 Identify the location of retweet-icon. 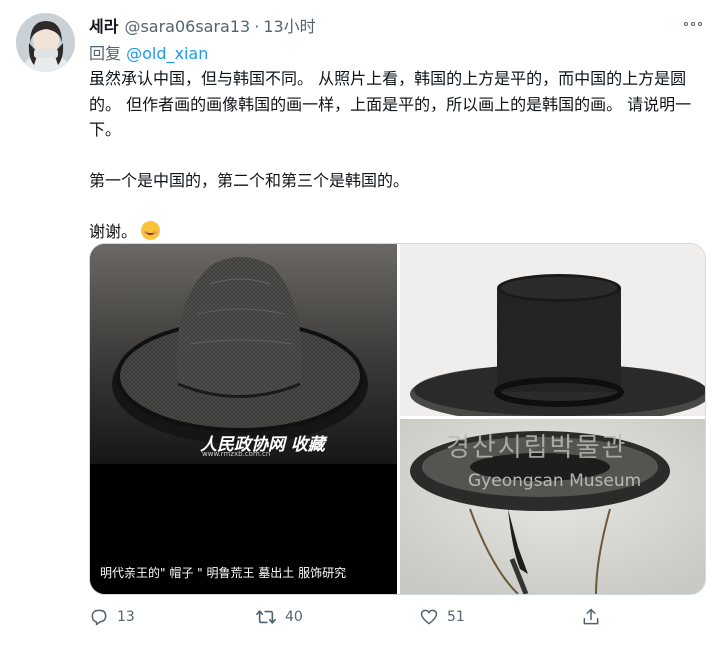
(266, 617).